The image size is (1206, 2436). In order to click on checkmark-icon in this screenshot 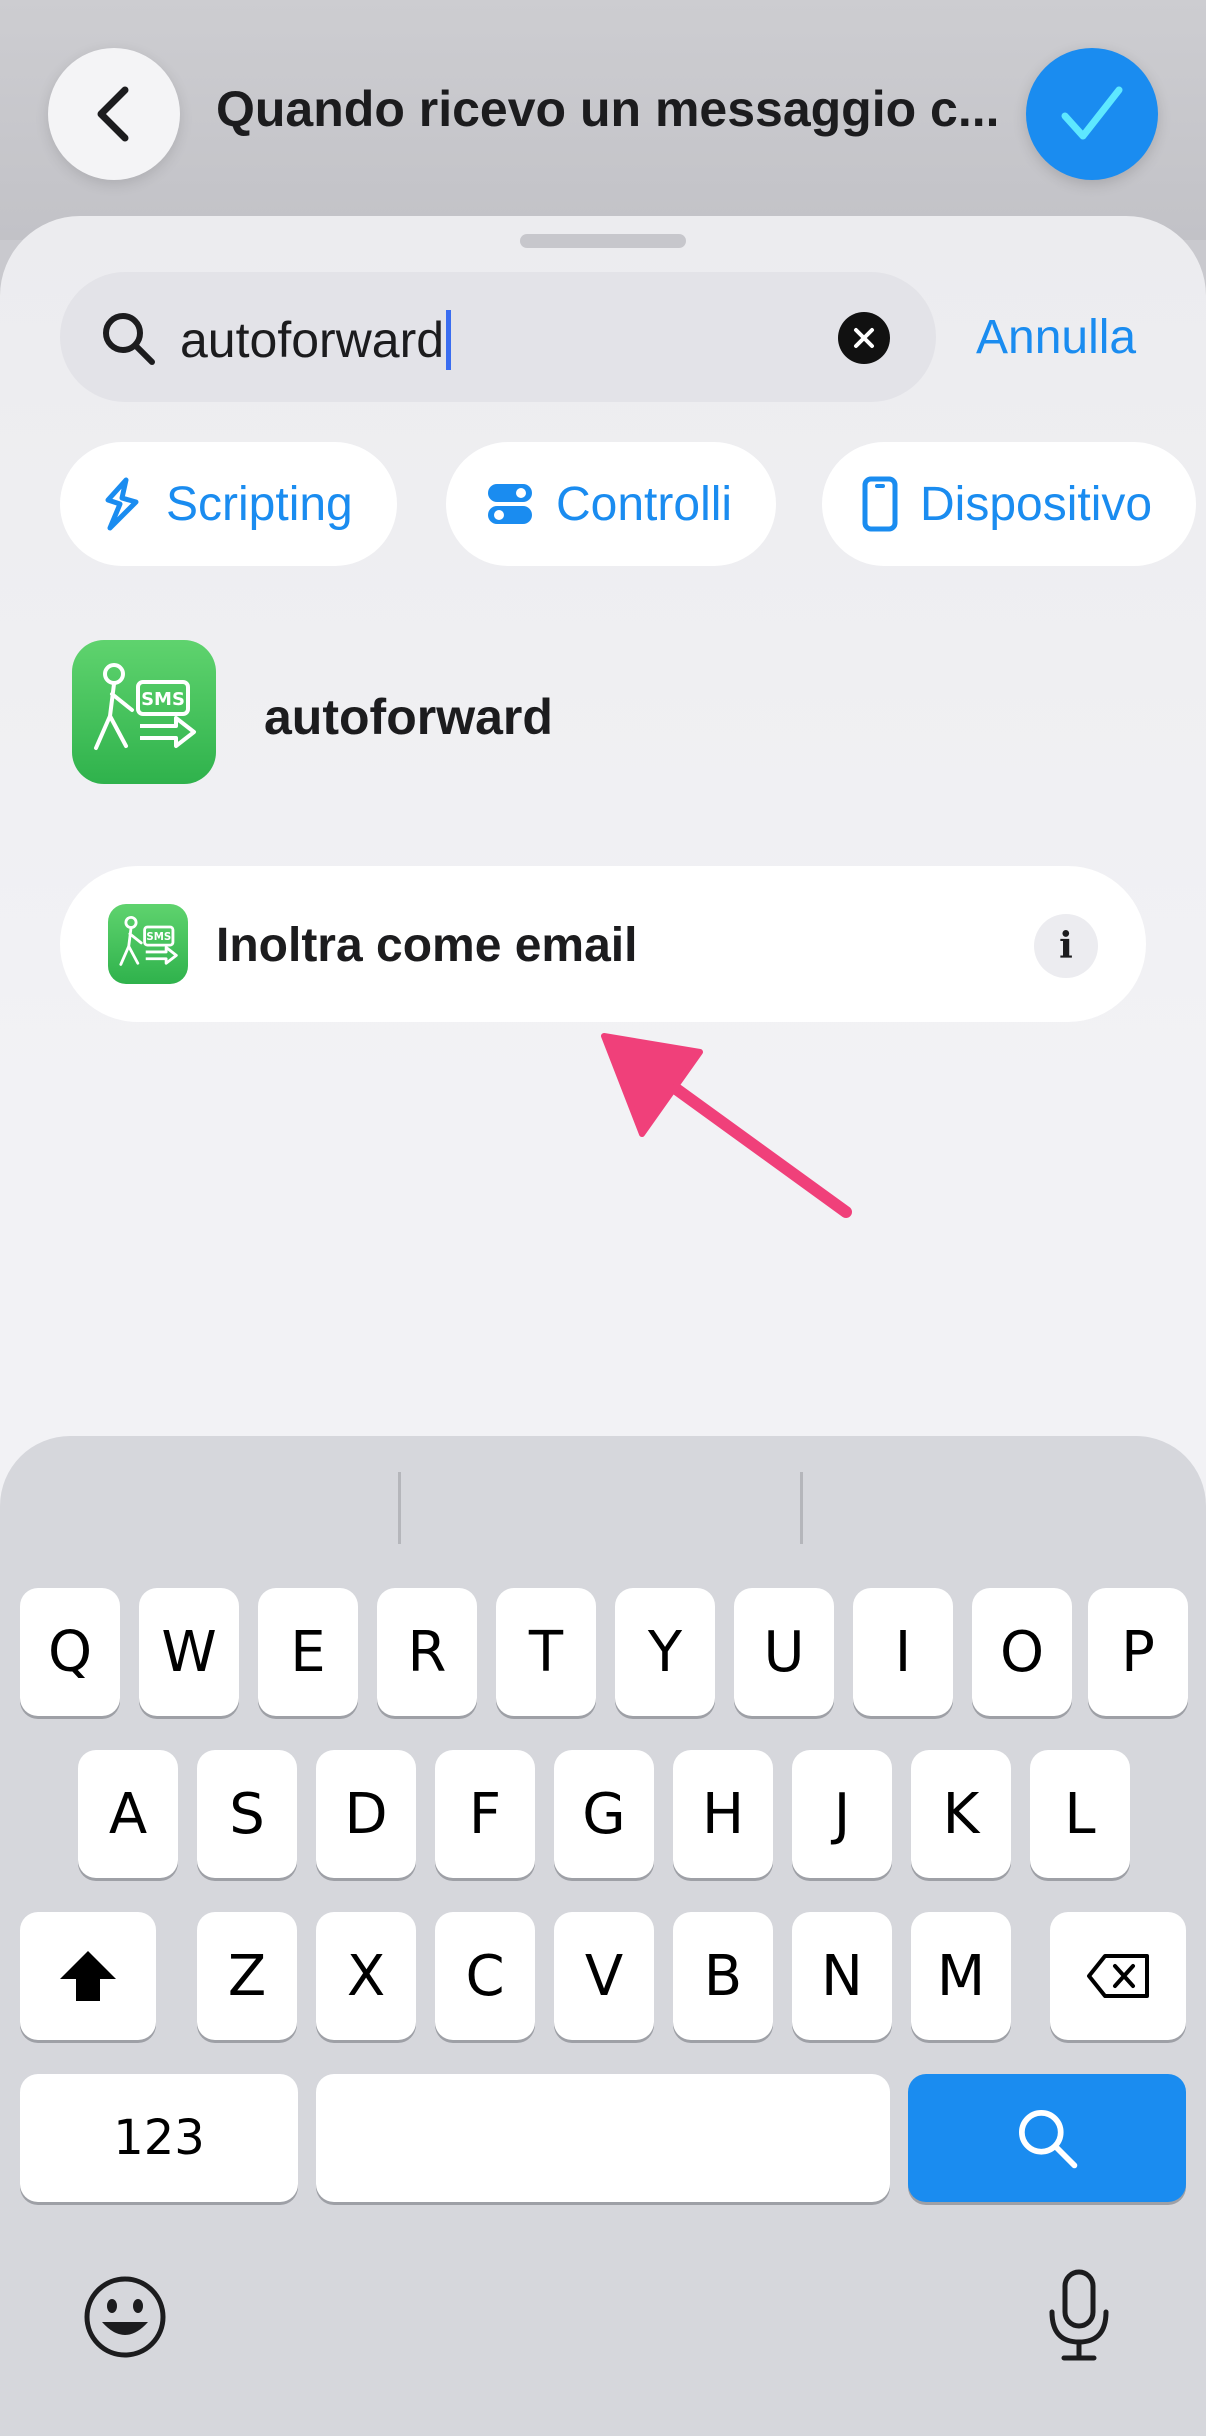, I will do `click(1092, 113)`.